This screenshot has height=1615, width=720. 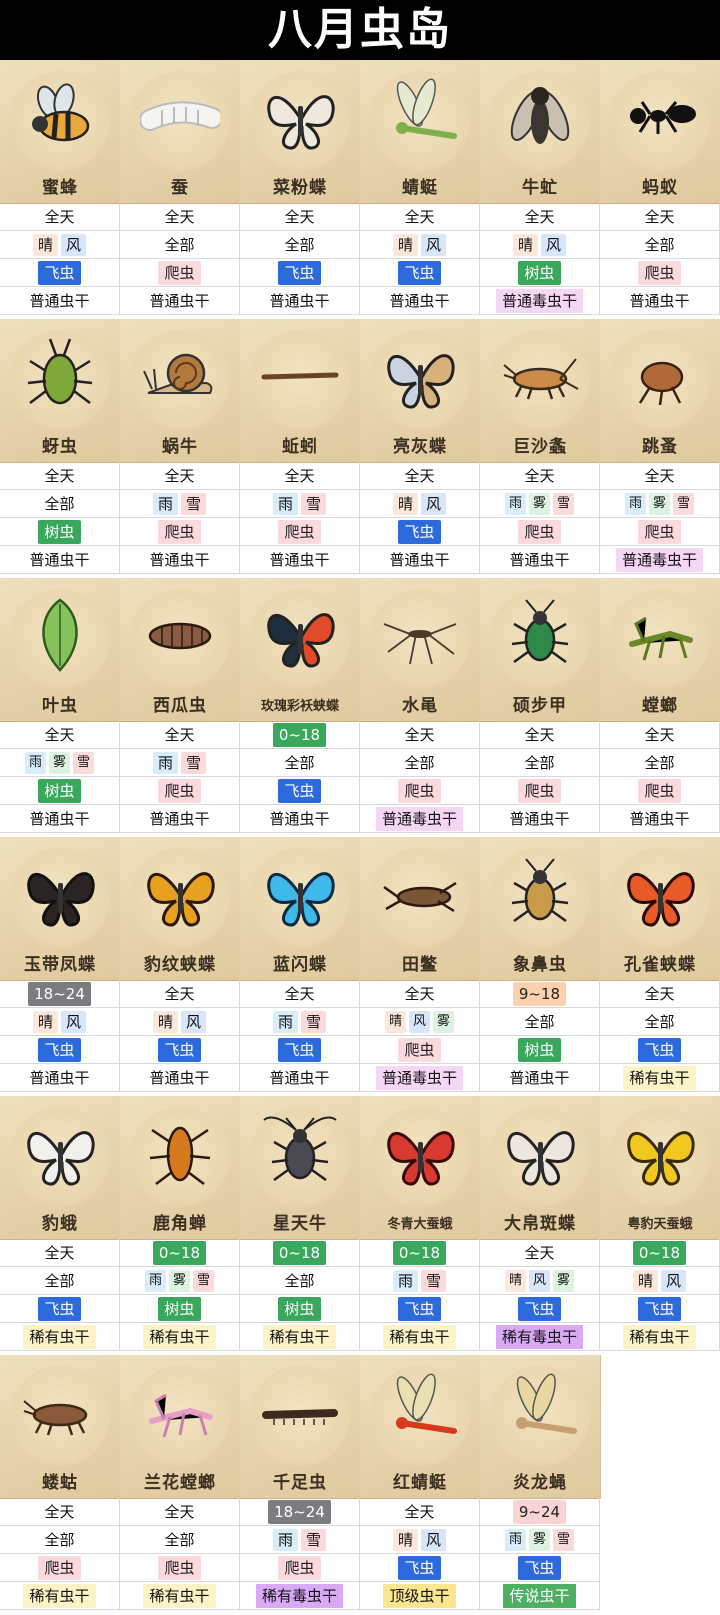 What do you see at coordinates (421, 1158) in the screenshot?
I see `silk-moth-icon` at bounding box center [421, 1158].